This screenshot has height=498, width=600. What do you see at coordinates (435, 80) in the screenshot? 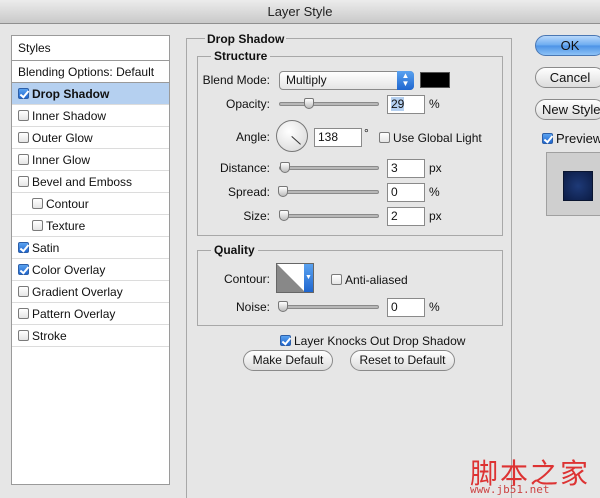
I see `shadow-color-swatch` at bounding box center [435, 80].